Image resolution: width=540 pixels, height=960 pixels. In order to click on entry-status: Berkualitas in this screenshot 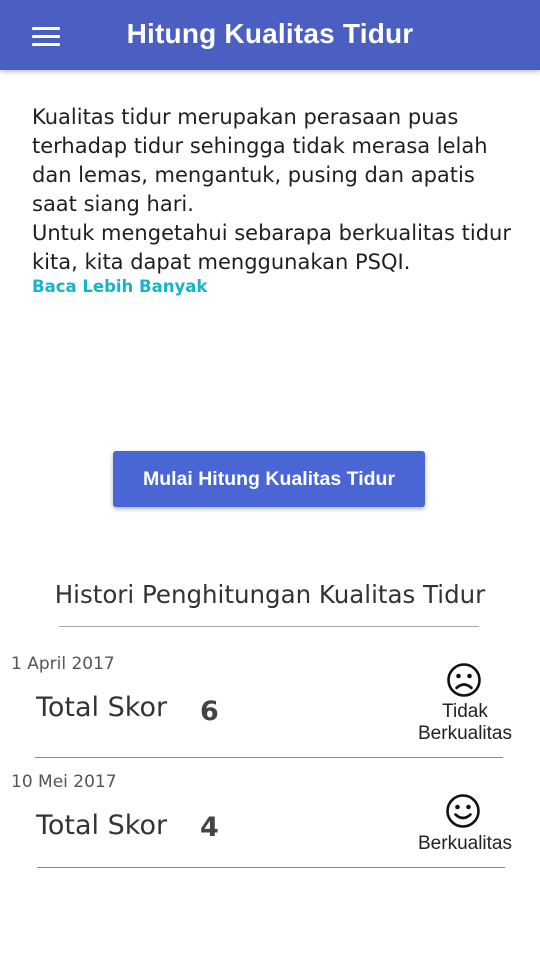, I will do `click(465, 844)`.